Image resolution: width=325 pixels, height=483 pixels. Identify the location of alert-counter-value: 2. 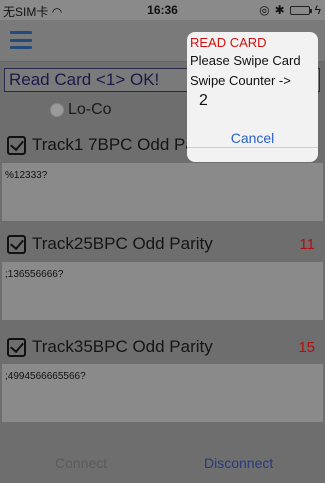
(203, 100).